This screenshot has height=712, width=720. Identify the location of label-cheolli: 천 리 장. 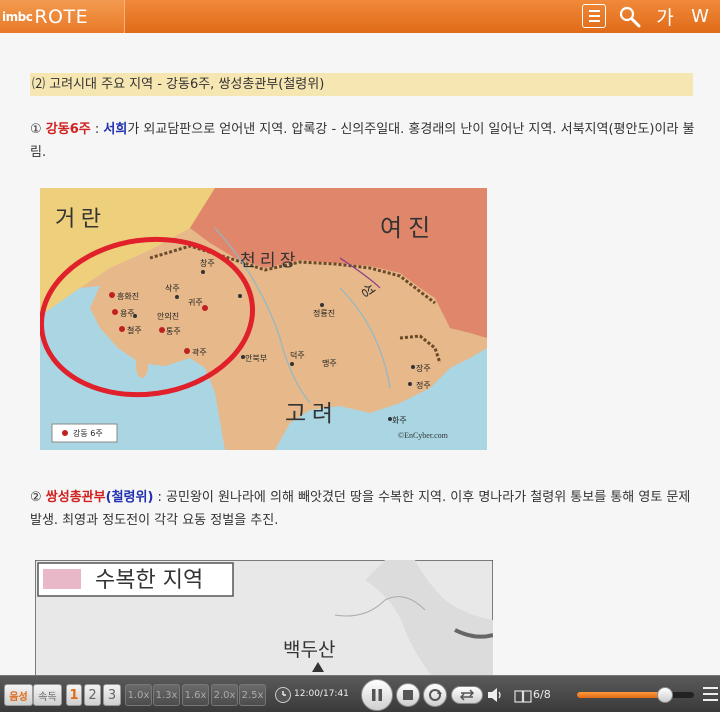
(268, 260).